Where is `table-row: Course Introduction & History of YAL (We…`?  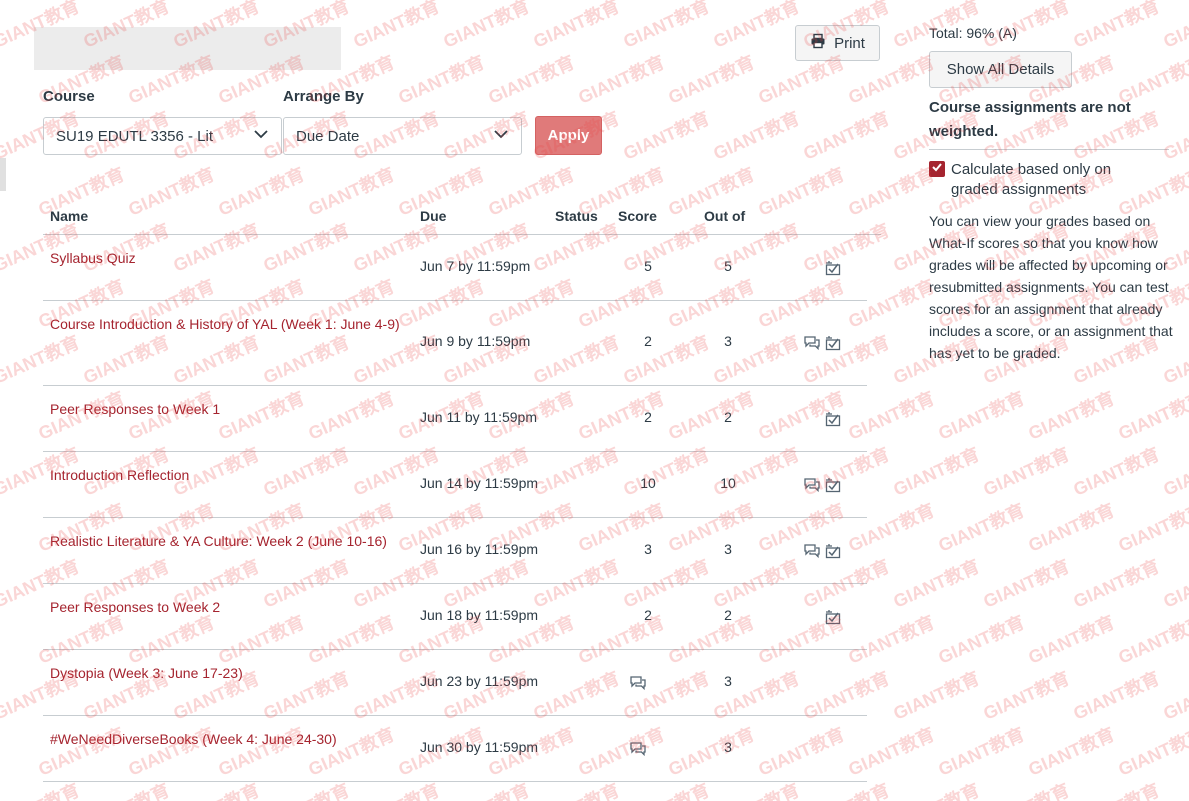 table-row: Course Introduction & History of YAL (We… is located at coordinates (455, 343).